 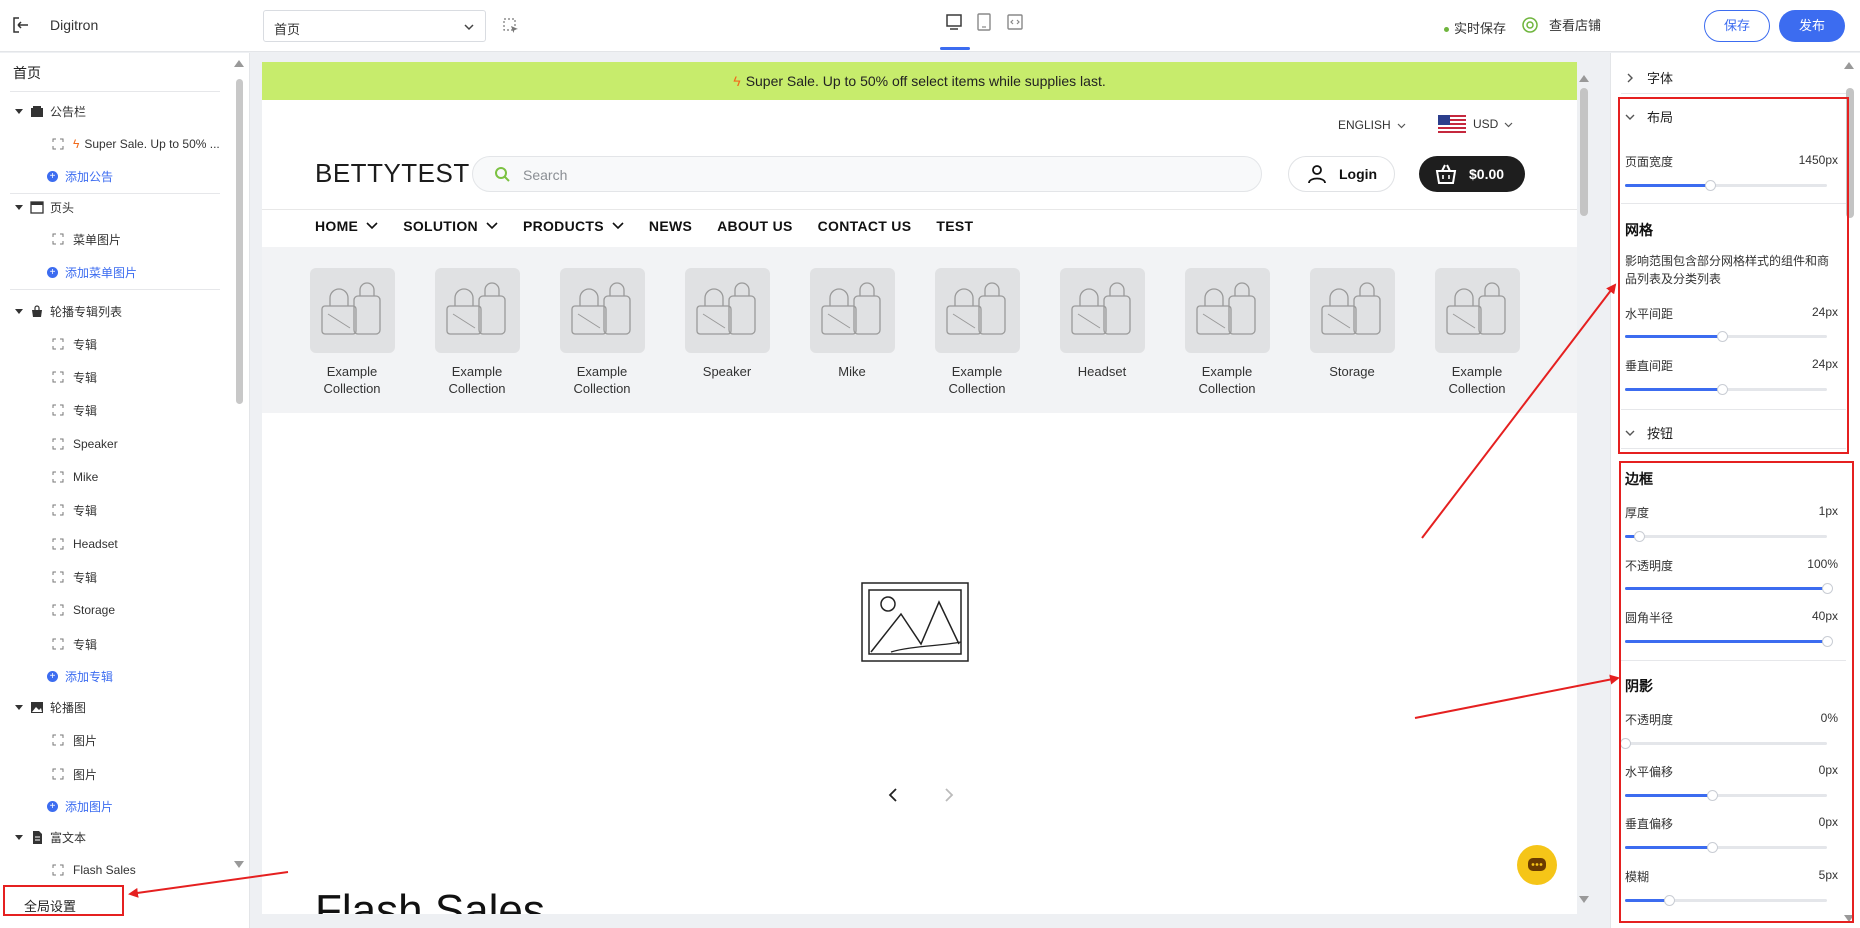 I want to click on tree-item-menu-image: 菜单图片, so click(x=115, y=239).